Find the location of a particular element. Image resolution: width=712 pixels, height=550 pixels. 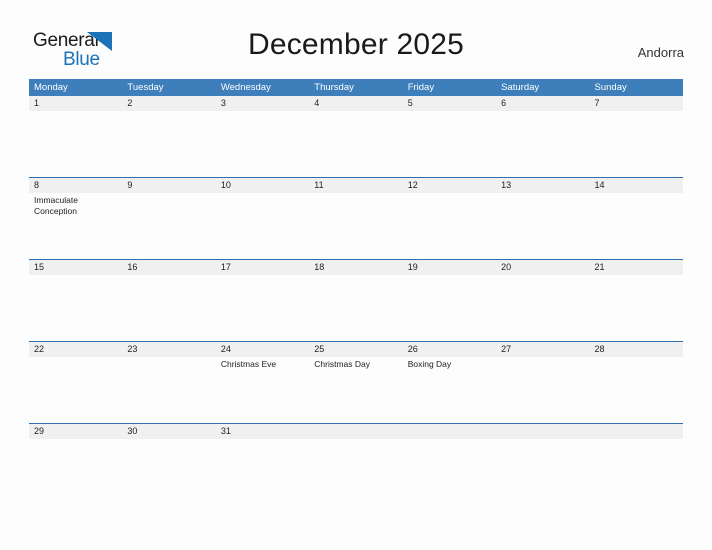

page-title: December 2025 is located at coordinates (356, 44).